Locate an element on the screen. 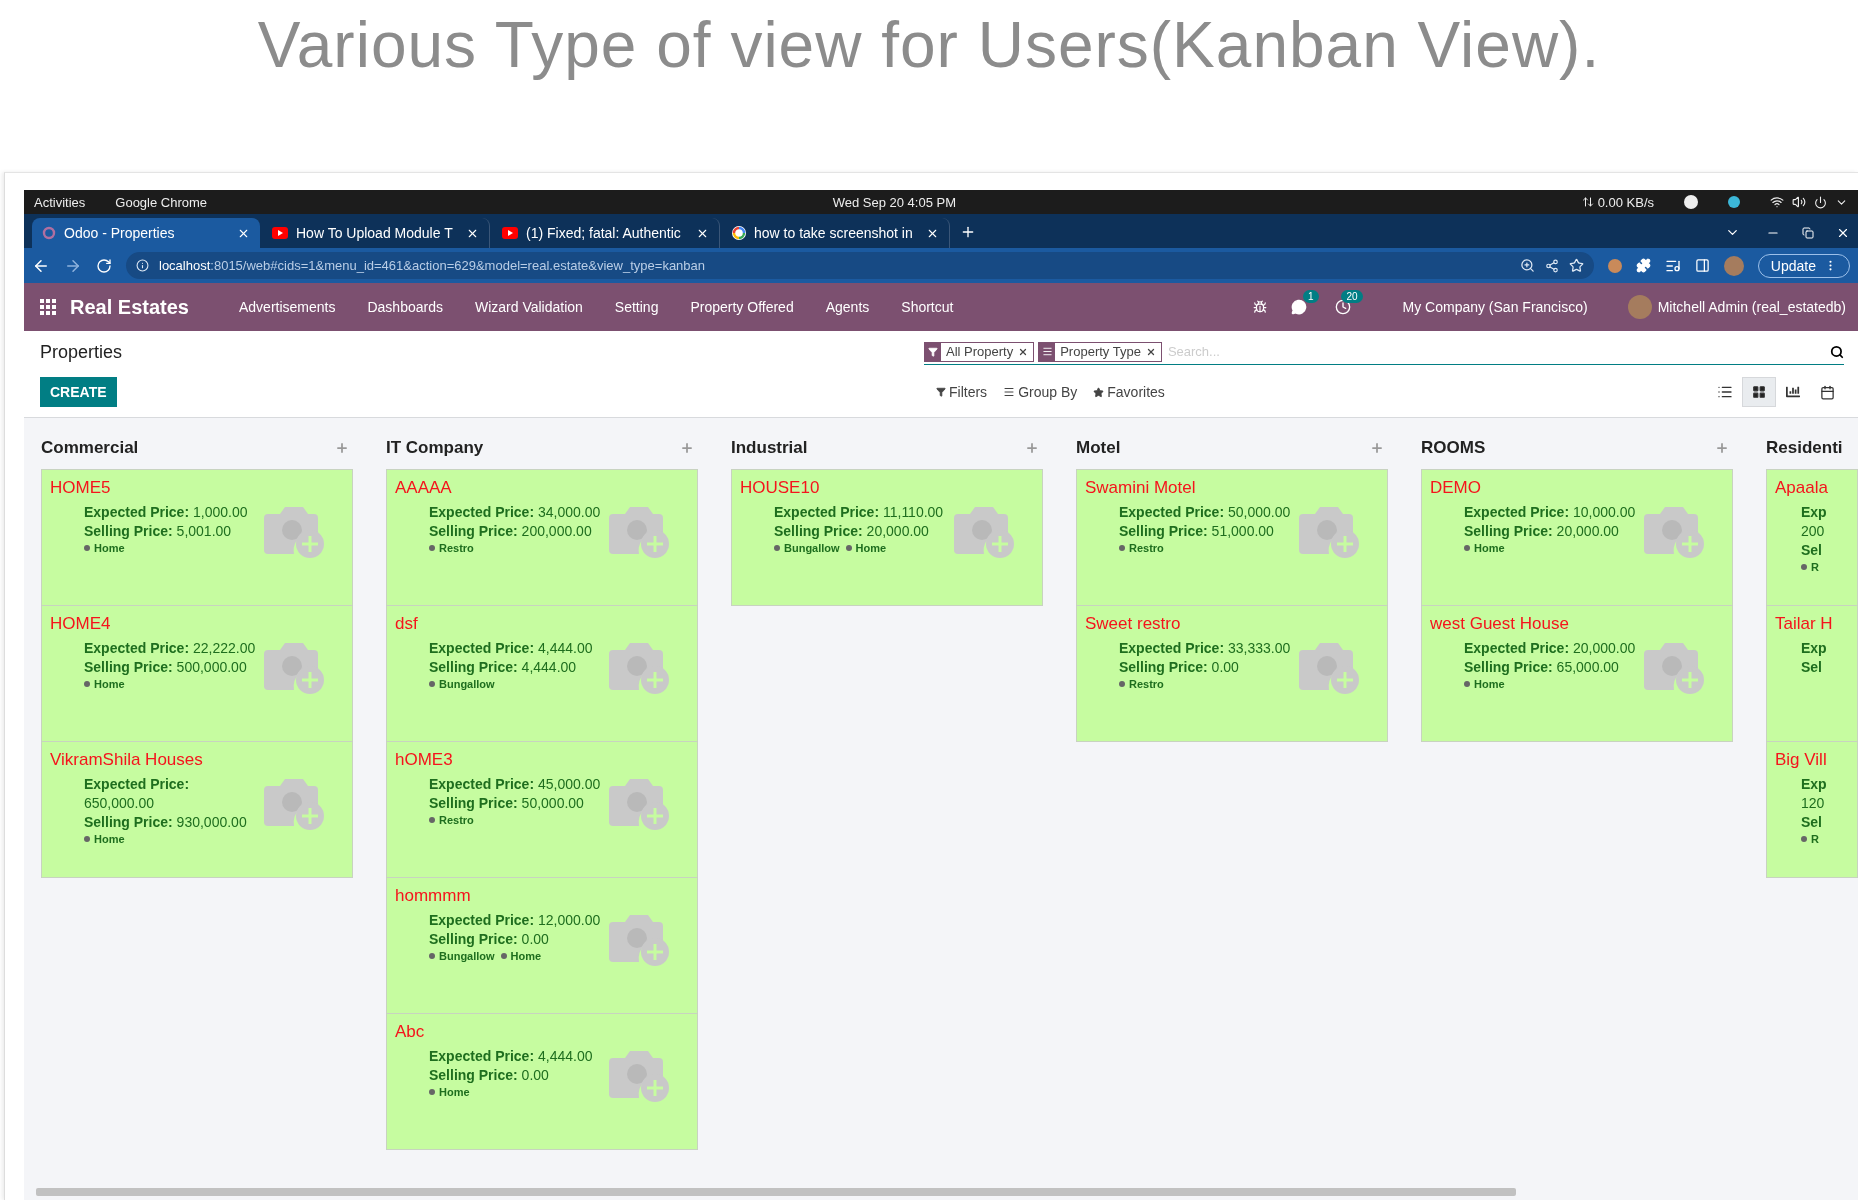  property-card: AAAAA Expected Price: 34,000.00 Selling Price: 200,000.00 Restro is located at coordinates (542, 537).